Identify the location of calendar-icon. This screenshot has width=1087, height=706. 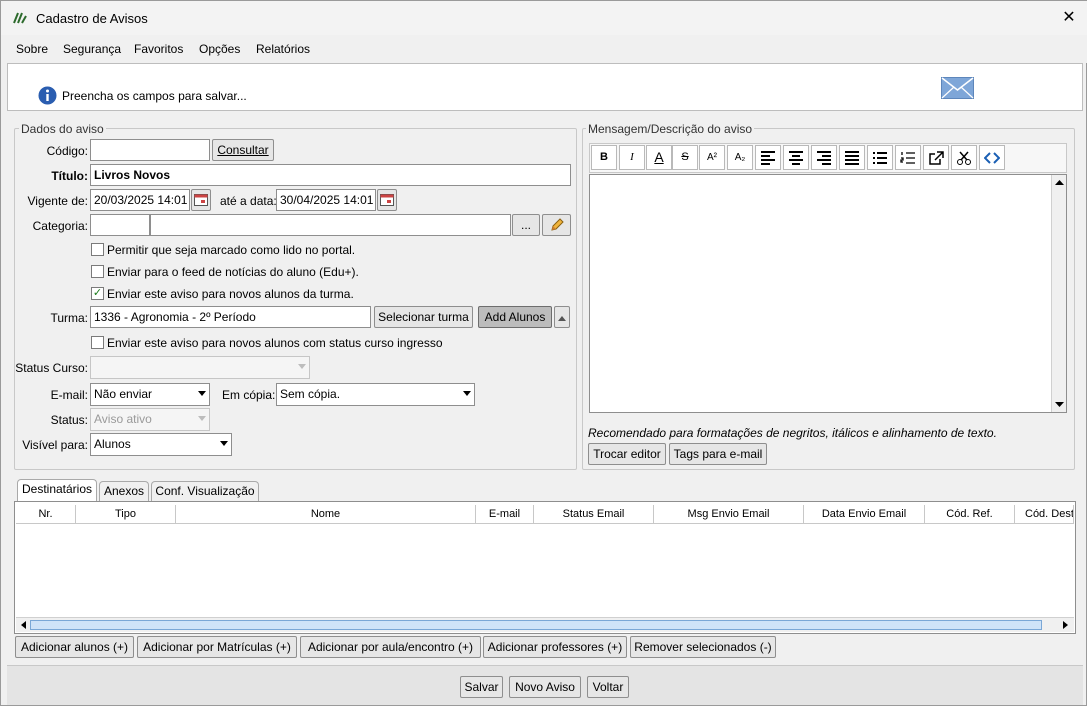
(387, 200).